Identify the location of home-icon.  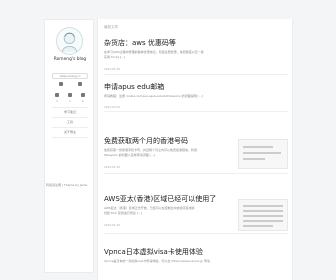
(60, 84).